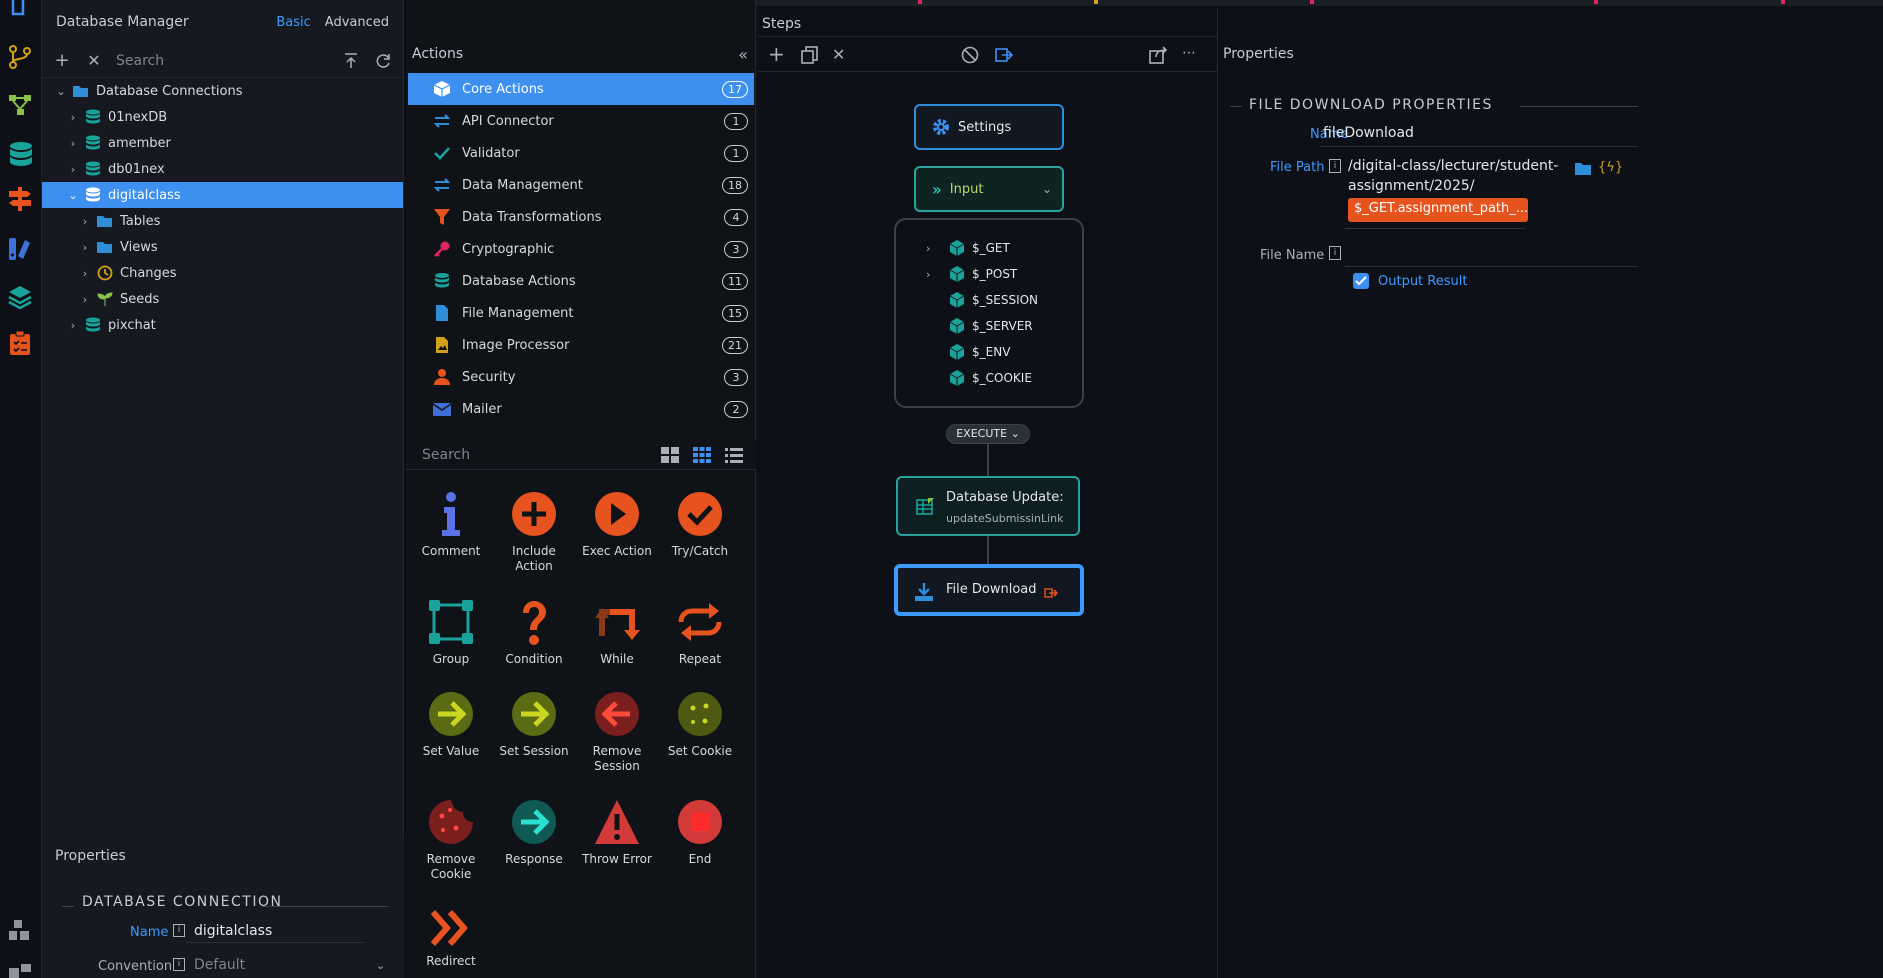  What do you see at coordinates (20, 297) in the screenshot?
I see `layers-icon` at bounding box center [20, 297].